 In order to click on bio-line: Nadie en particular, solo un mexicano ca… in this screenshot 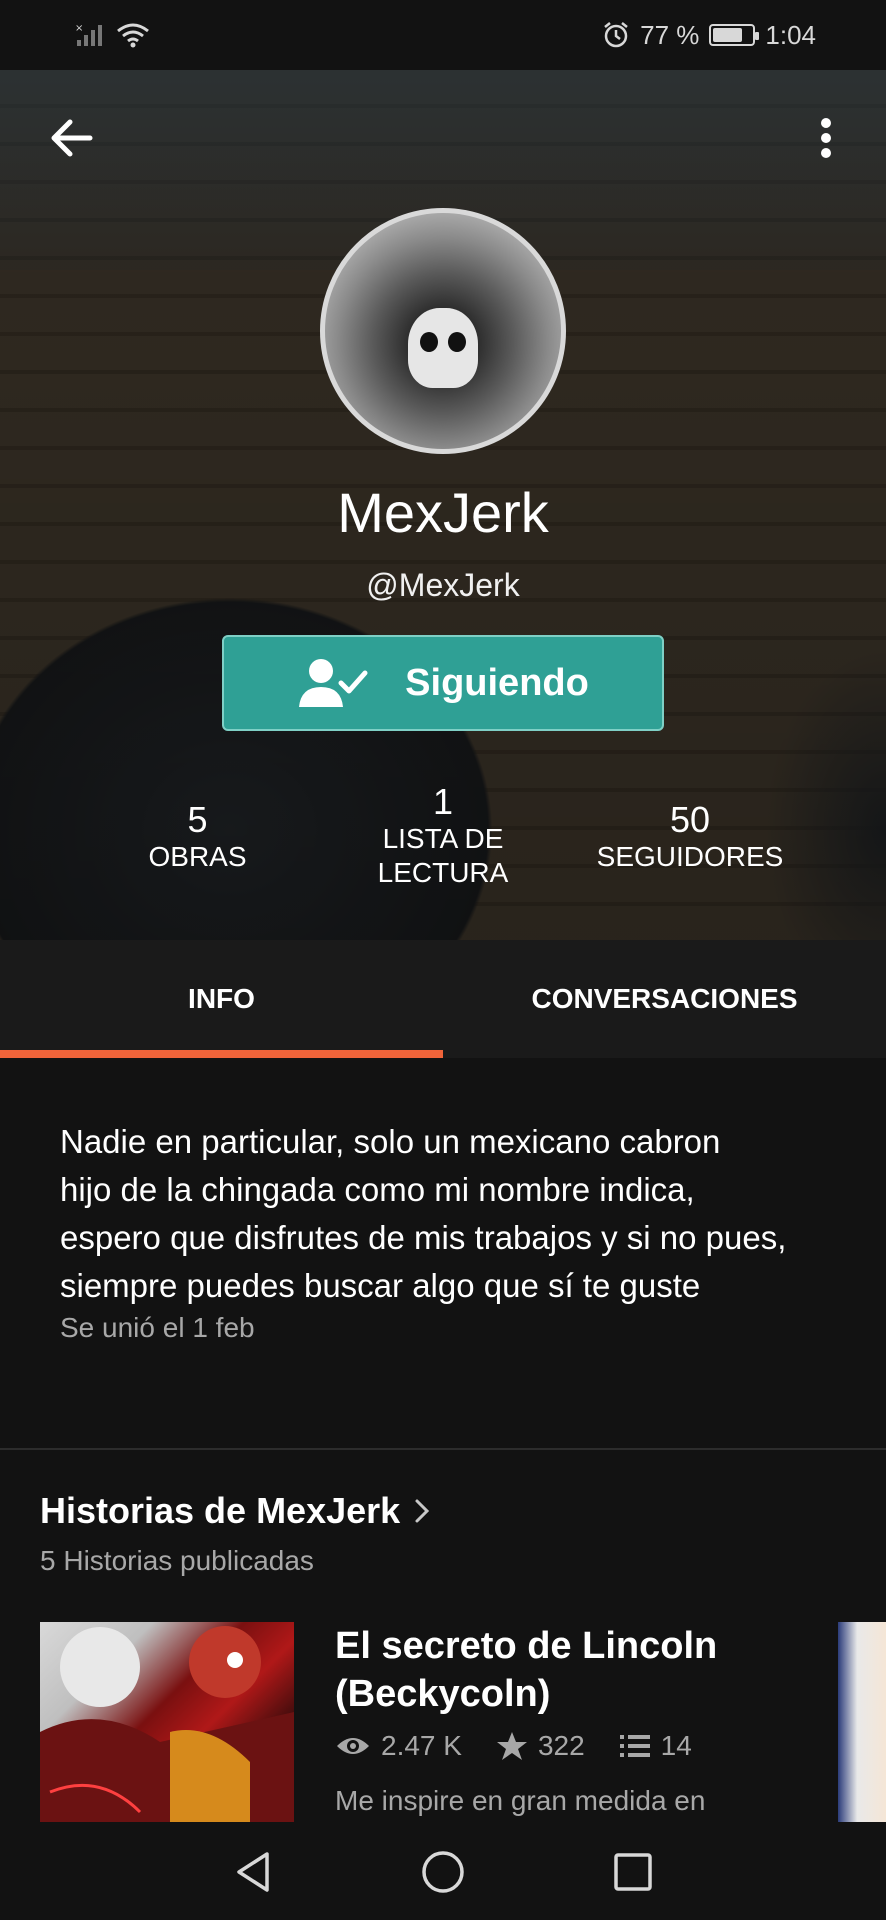, I will do `click(390, 1141)`.